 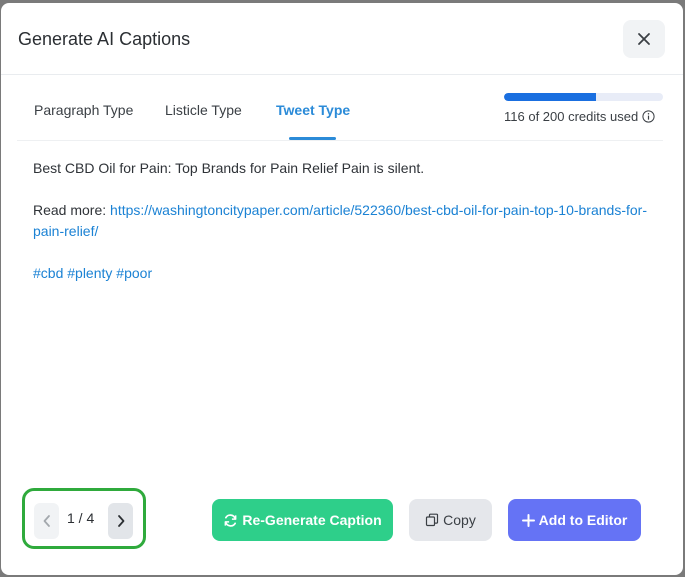 What do you see at coordinates (583, 520) in the screenshot?
I see `add-to-editor-label: Add to Editor` at bounding box center [583, 520].